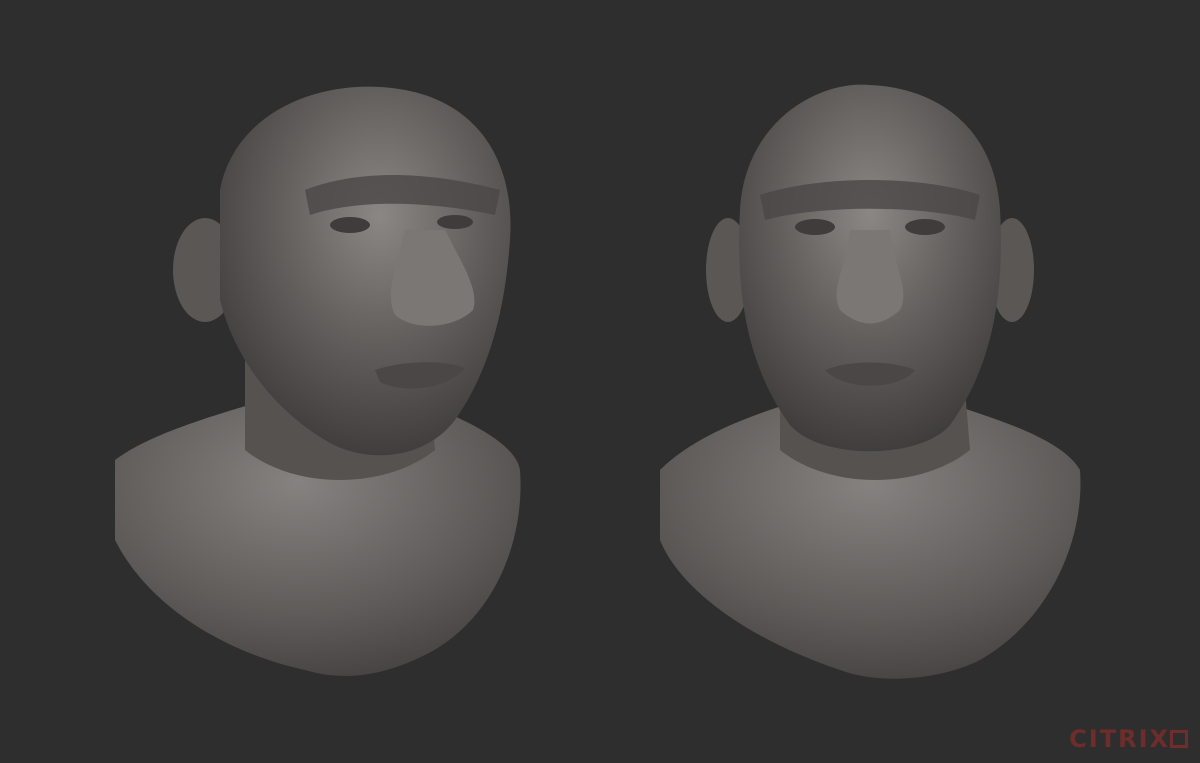 The width and height of the screenshot is (1200, 763). I want to click on watermark-logo-icon, so click(1179, 739).